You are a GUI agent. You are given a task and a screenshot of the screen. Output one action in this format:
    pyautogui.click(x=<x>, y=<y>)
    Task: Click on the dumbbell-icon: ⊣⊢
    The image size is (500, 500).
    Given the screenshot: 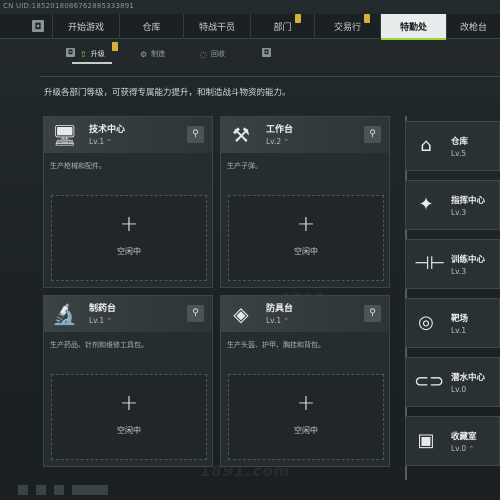 What is the action you would take?
    pyautogui.click(x=430, y=263)
    